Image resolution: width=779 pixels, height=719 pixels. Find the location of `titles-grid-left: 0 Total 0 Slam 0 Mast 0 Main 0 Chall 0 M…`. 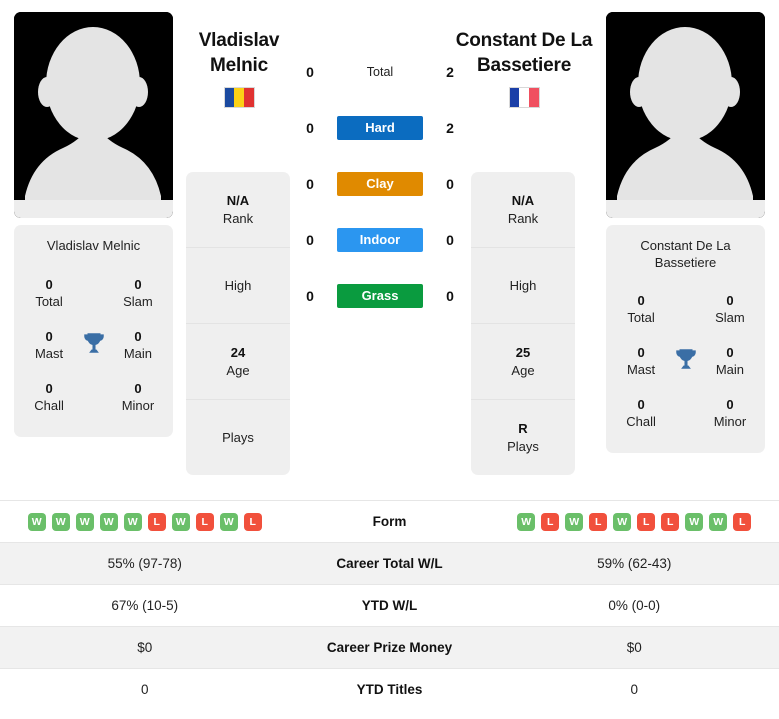

titles-grid-left: 0 Total 0 Slam 0 Mast 0 Main 0 Chall 0 M… is located at coordinates (93, 348).